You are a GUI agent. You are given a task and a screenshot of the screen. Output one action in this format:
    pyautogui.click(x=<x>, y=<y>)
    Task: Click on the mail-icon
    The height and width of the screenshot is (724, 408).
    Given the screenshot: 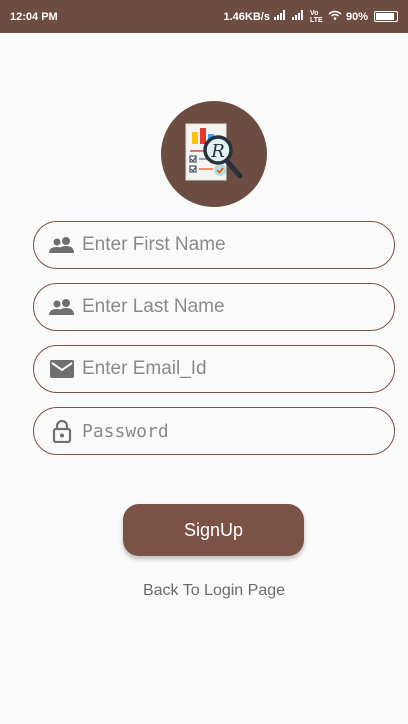 What is the action you would take?
    pyautogui.click(x=62, y=369)
    